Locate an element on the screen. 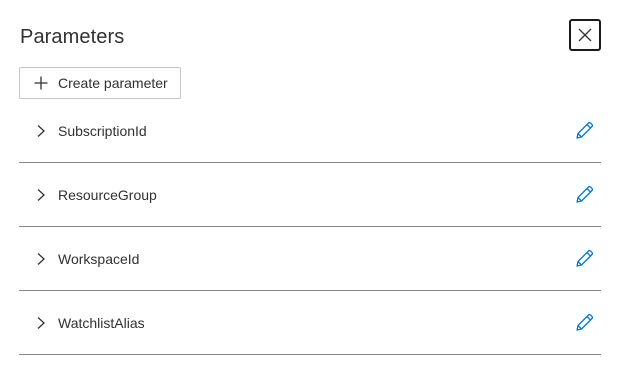 This screenshot has width=621, height=374. panel-title: Parameters is located at coordinates (72, 37).